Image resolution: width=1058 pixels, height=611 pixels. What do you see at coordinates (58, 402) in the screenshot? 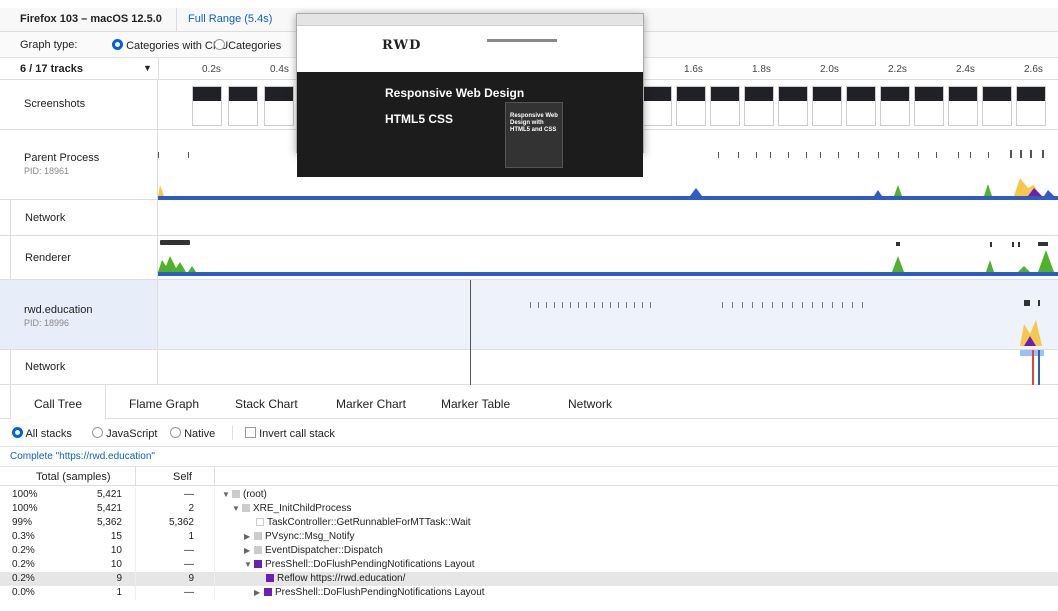
I see `tab-call-tree: Call Tree` at bounding box center [58, 402].